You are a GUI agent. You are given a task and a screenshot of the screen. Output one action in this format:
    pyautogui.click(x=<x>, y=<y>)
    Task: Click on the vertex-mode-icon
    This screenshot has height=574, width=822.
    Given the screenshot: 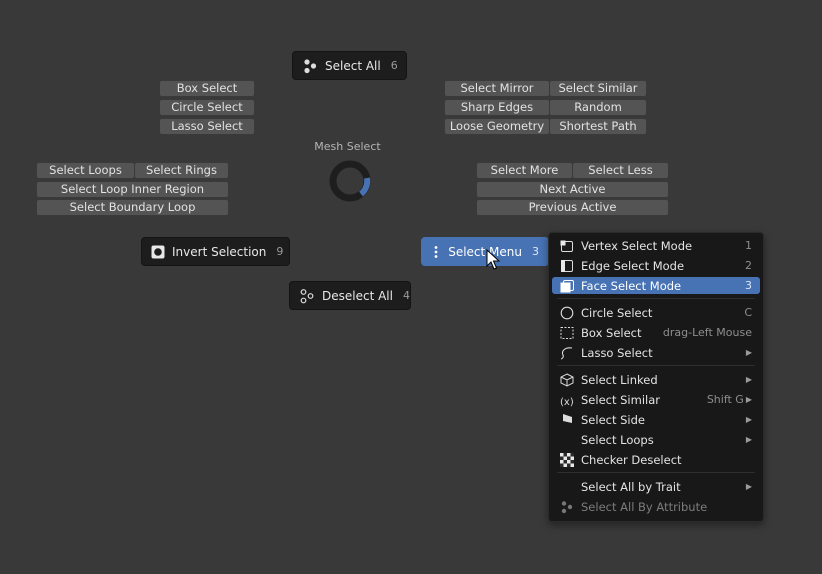 What is the action you would take?
    pyautogui.click(x=567, y=246)
    